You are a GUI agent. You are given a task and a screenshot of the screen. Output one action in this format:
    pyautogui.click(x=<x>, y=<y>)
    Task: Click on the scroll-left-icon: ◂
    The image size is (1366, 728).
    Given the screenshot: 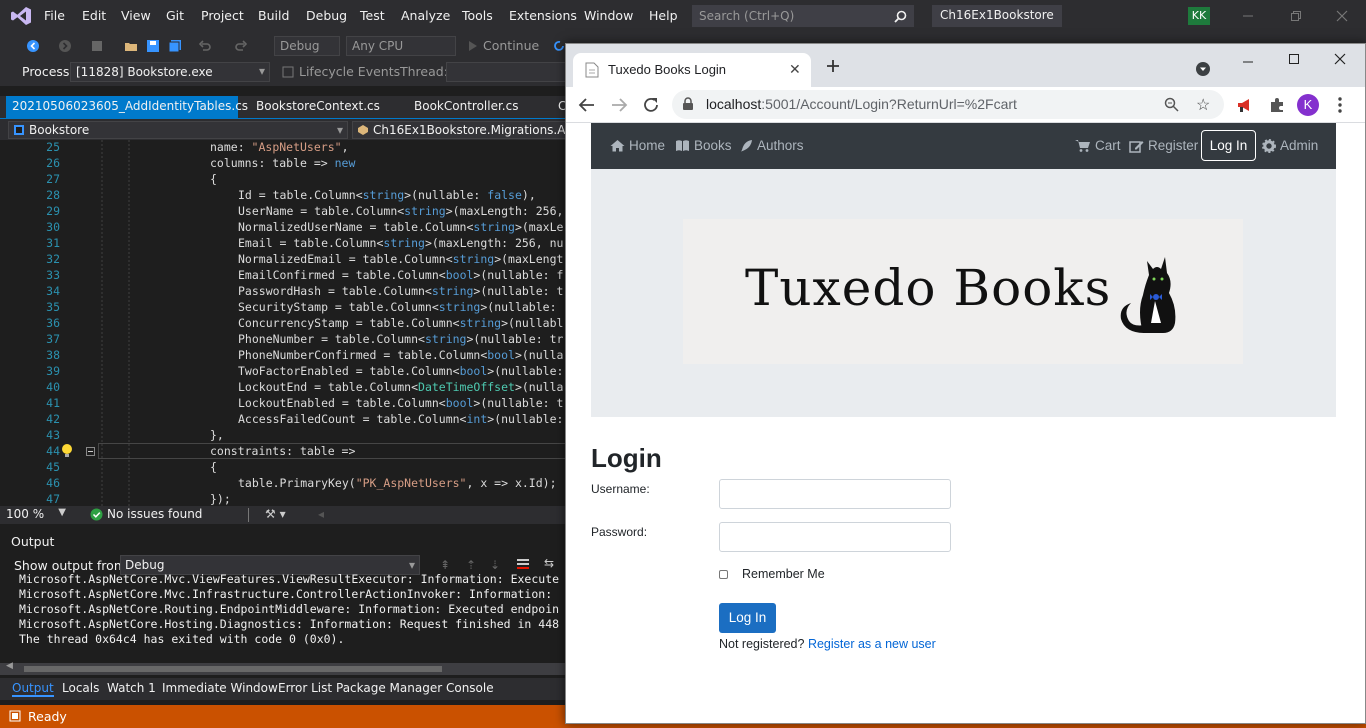 What is the action you would take?
    pyautogui.click(x=321, y=514)
    